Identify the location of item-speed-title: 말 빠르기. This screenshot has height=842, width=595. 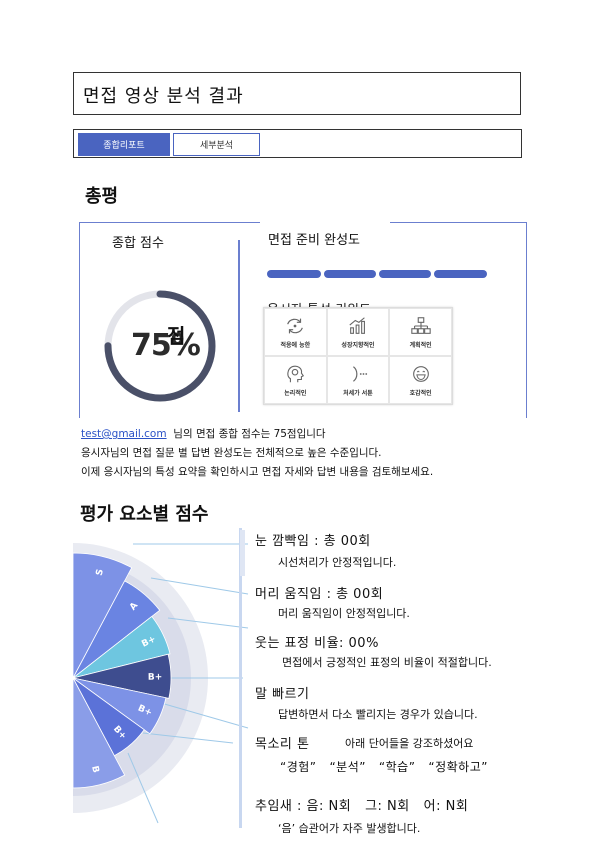
(282, 694).